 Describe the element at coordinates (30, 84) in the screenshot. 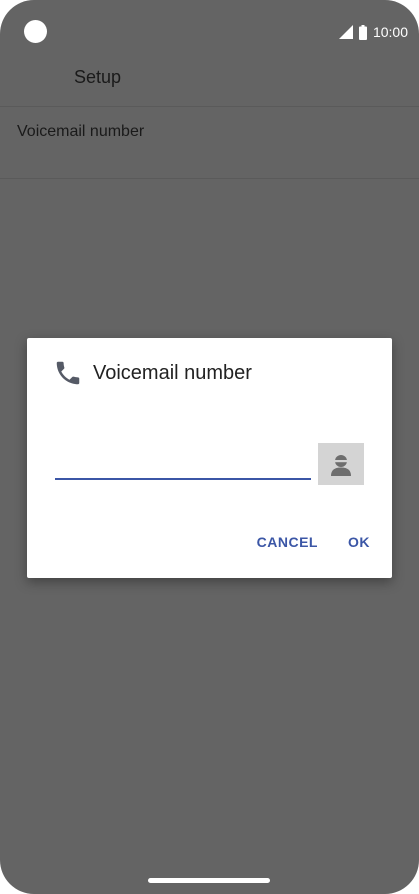

I see `back-button` at that location.